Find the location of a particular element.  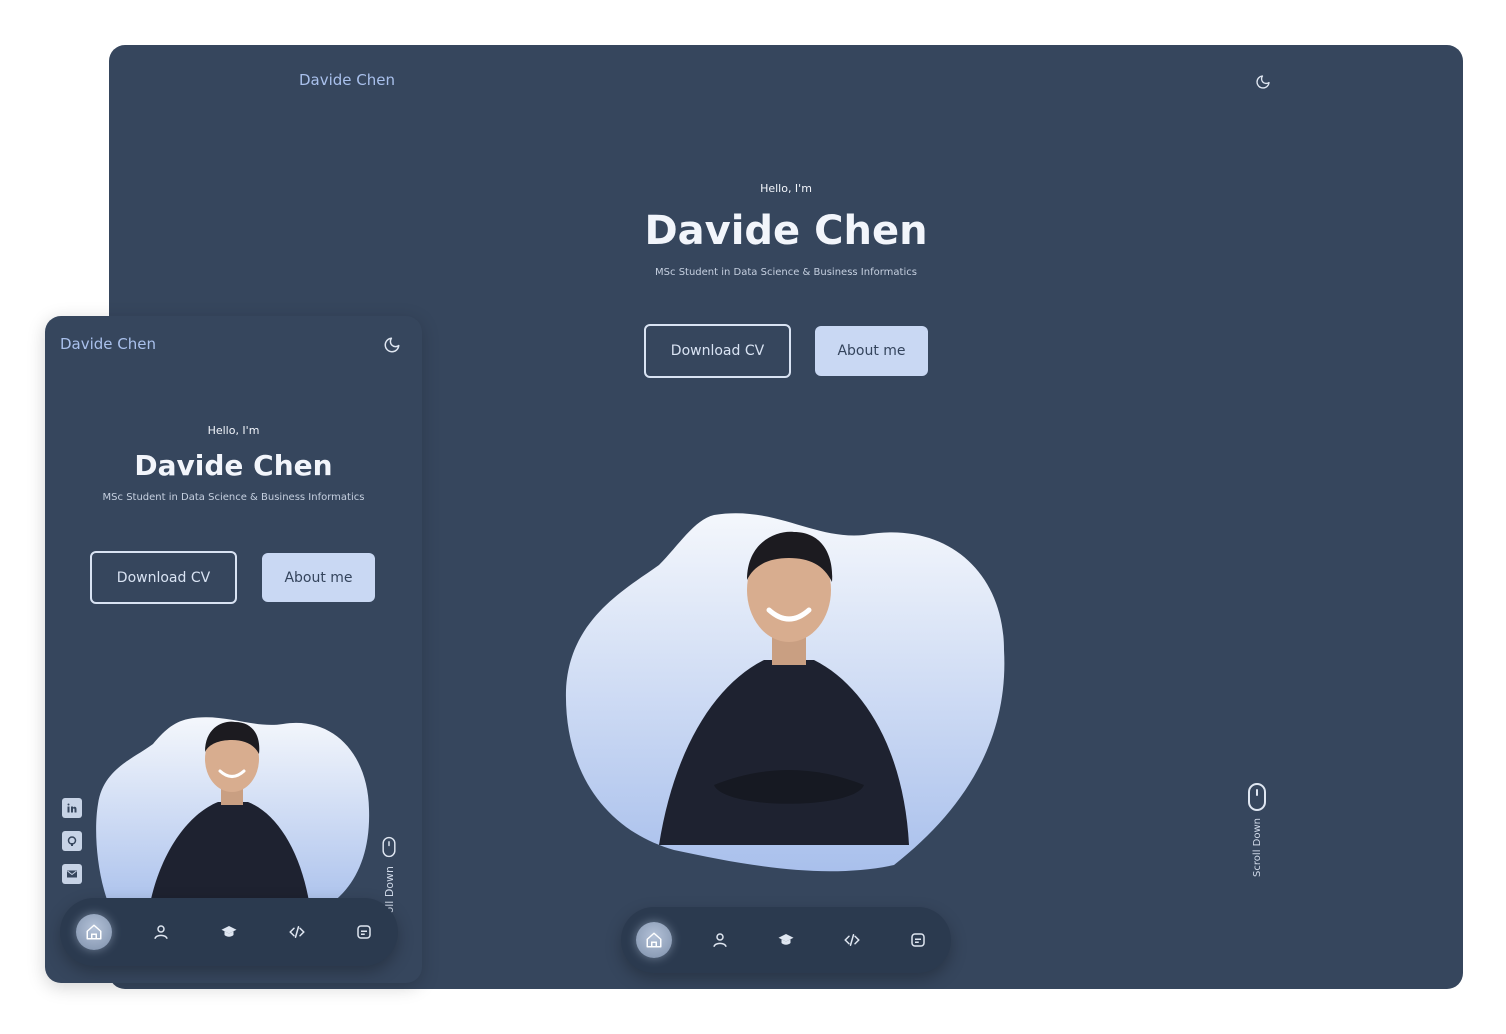

github-link is located at coordinates (72, 841).